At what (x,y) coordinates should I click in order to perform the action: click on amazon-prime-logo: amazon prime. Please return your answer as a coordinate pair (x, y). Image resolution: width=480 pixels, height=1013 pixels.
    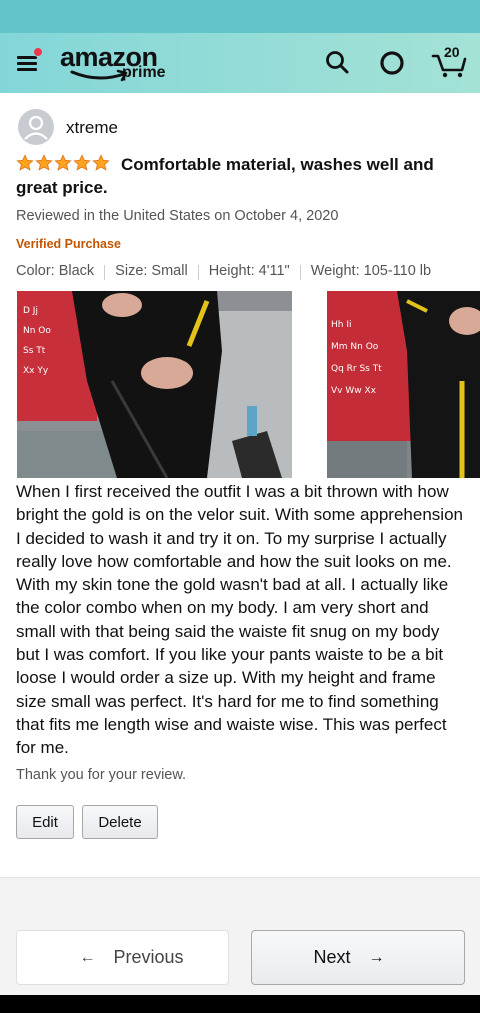
    Looking at the image, I should click on (117, 64).